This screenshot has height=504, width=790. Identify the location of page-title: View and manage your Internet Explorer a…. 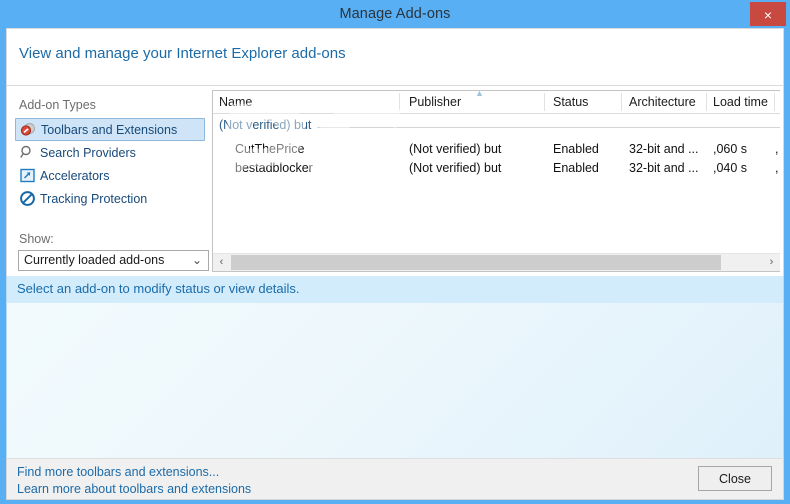
(182, 53).